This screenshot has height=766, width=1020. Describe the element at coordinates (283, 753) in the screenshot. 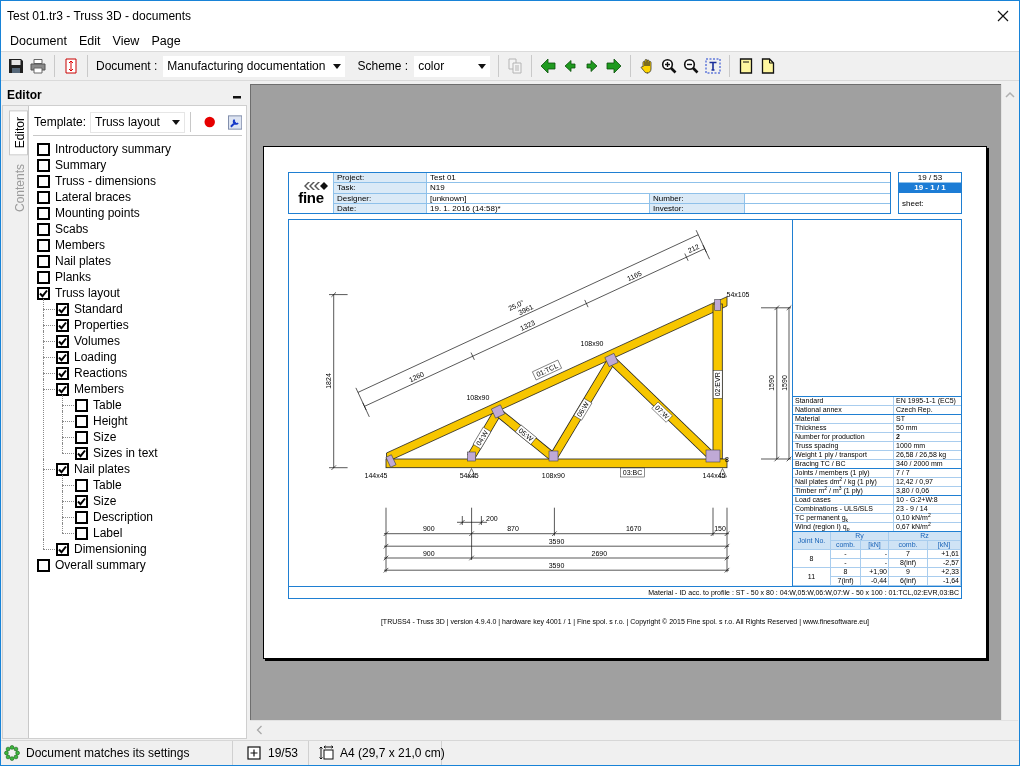

I see `page-counter: 19/53` at that location.